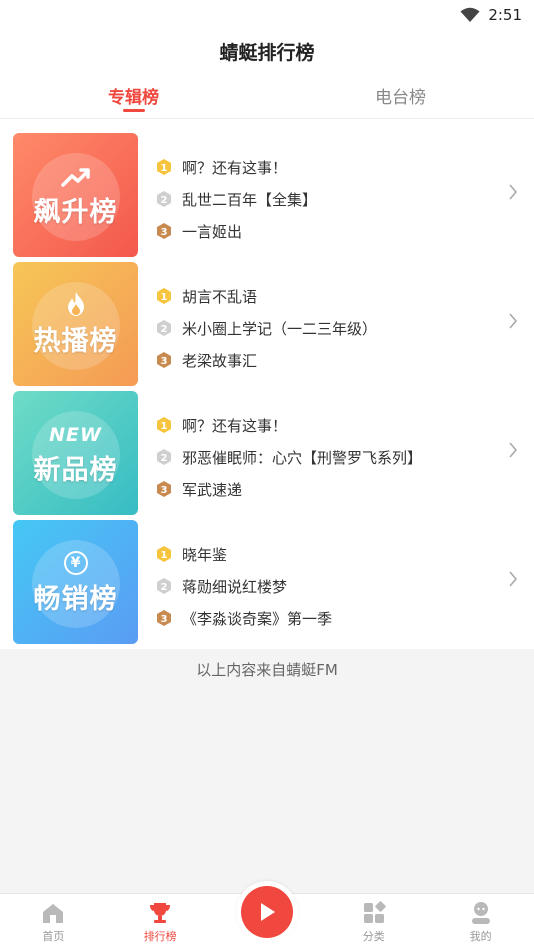  What do you see at coordinates (267, 669) in the screenshot?
I see `source-note: 以上内容来自蜻蜓FM` at bounding box center [267, 669].